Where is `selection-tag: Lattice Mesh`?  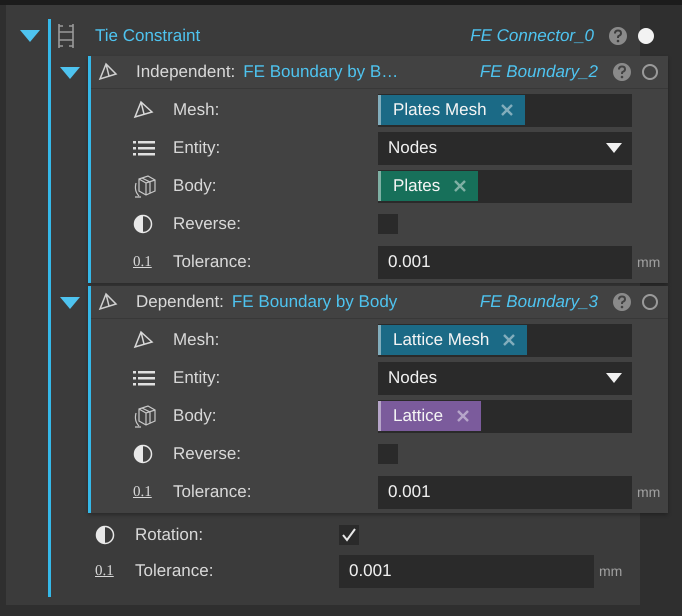
selection-tag: Lattice Mesh is located at coordinates (453, 340).